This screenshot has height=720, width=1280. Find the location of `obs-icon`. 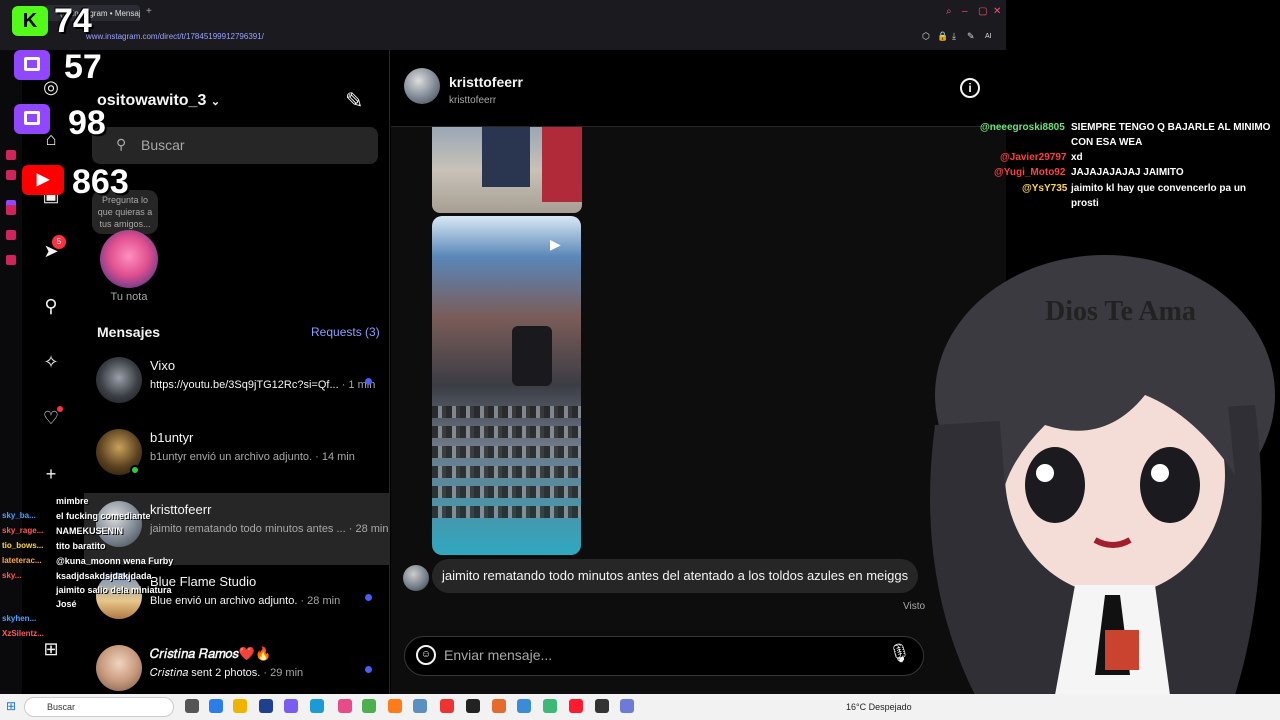

obs-icon is located at coordinates (473, 706).